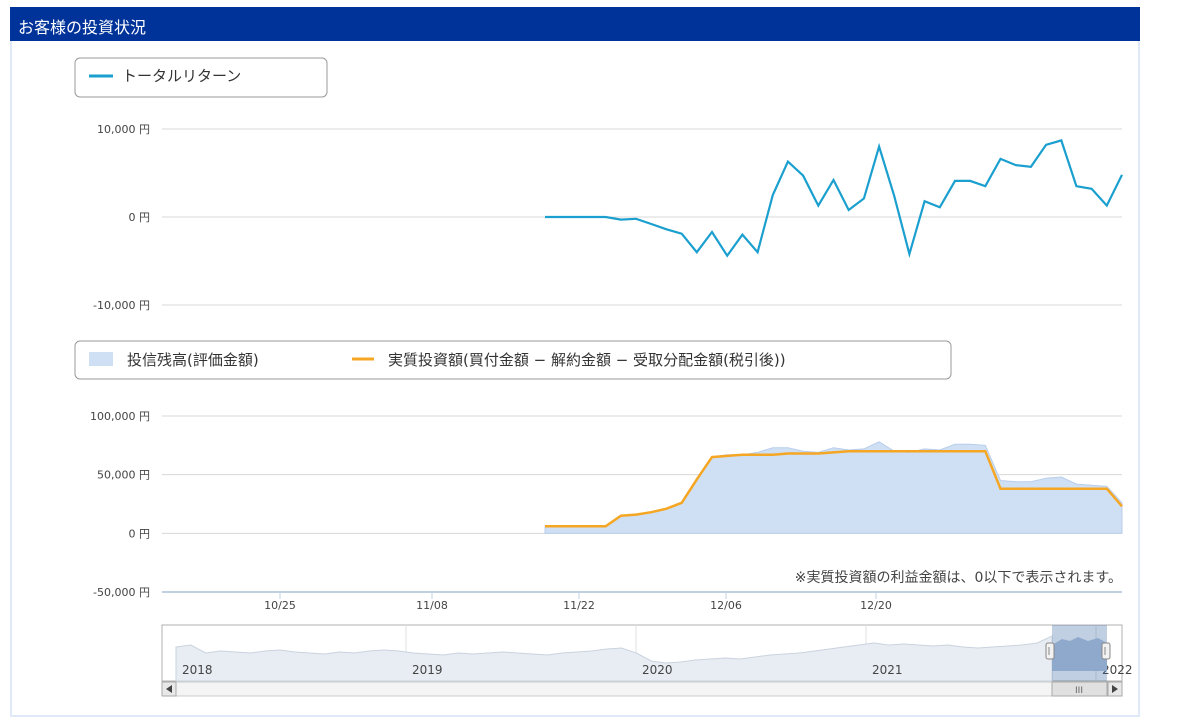 Image resolution: width=1200 pixels, height=724 pixels. I want to click on scrollbar: III, so click(642, 689).